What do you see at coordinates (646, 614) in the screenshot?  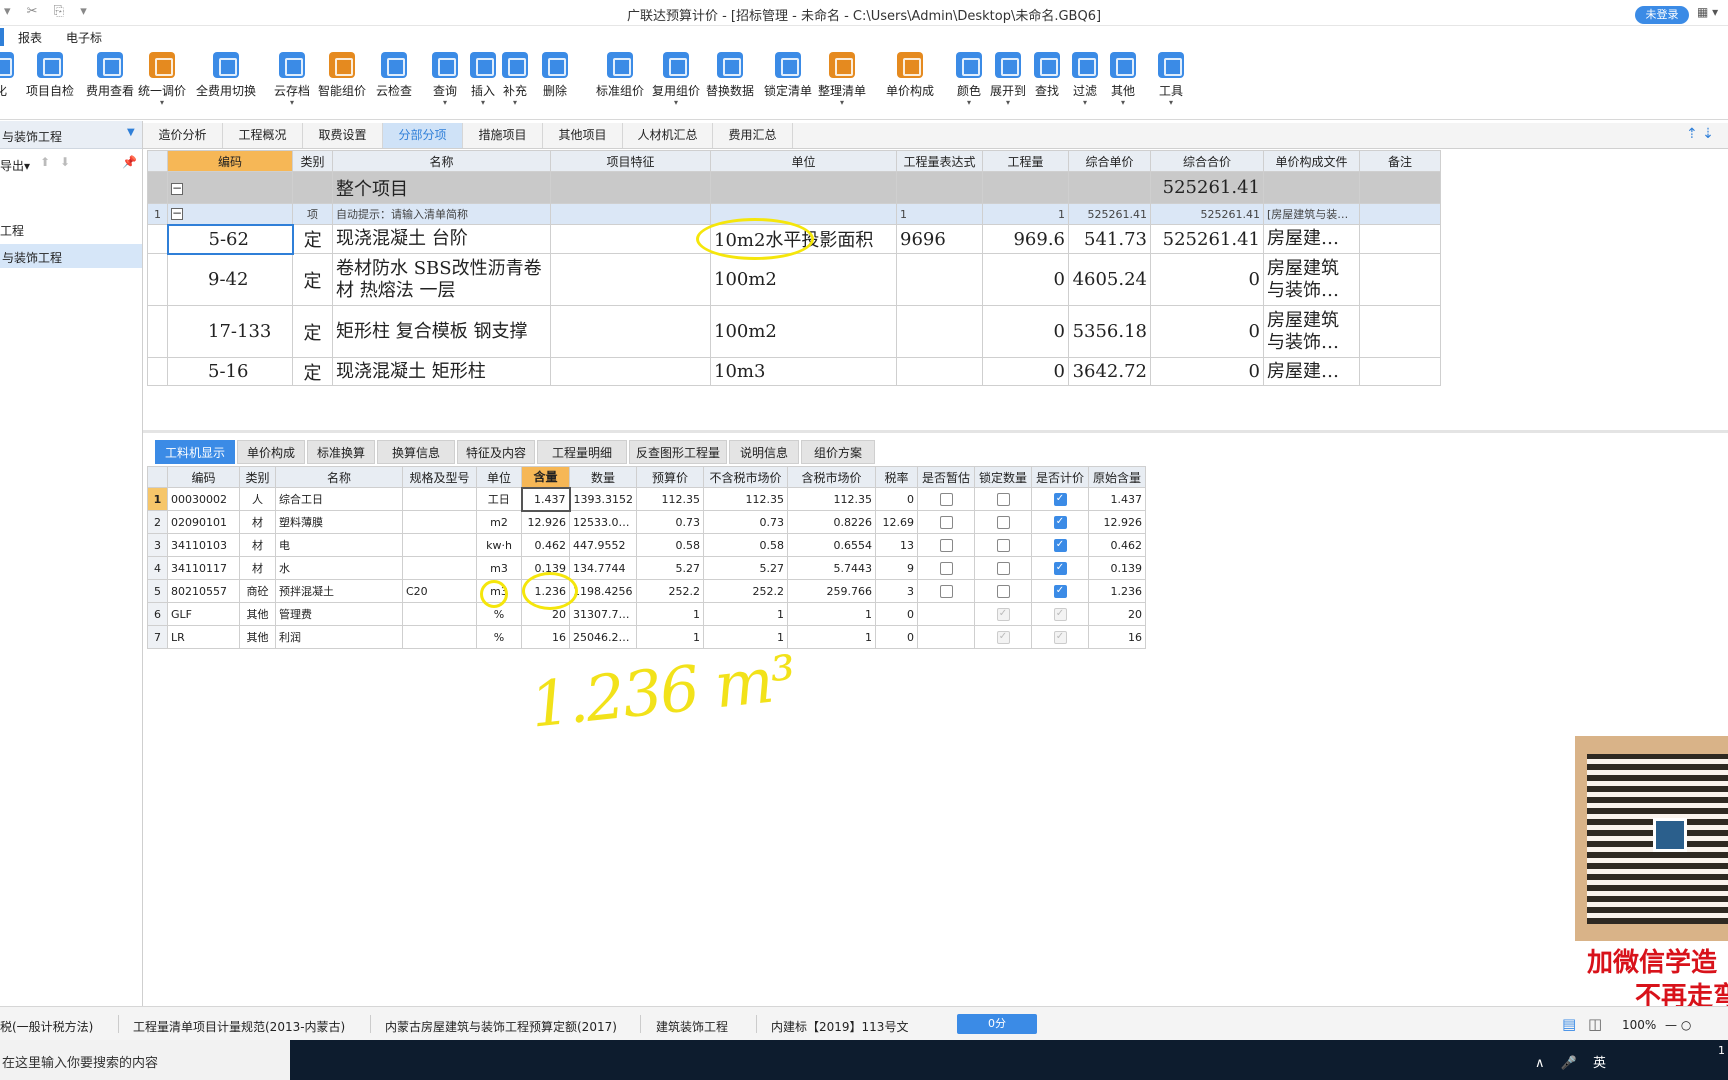 I see `resource-row: 6 GLF 其他 管理费% 20 31307.7… 1 1 1 0 ✓ ✓ 20` at bounding box center [646, 614].